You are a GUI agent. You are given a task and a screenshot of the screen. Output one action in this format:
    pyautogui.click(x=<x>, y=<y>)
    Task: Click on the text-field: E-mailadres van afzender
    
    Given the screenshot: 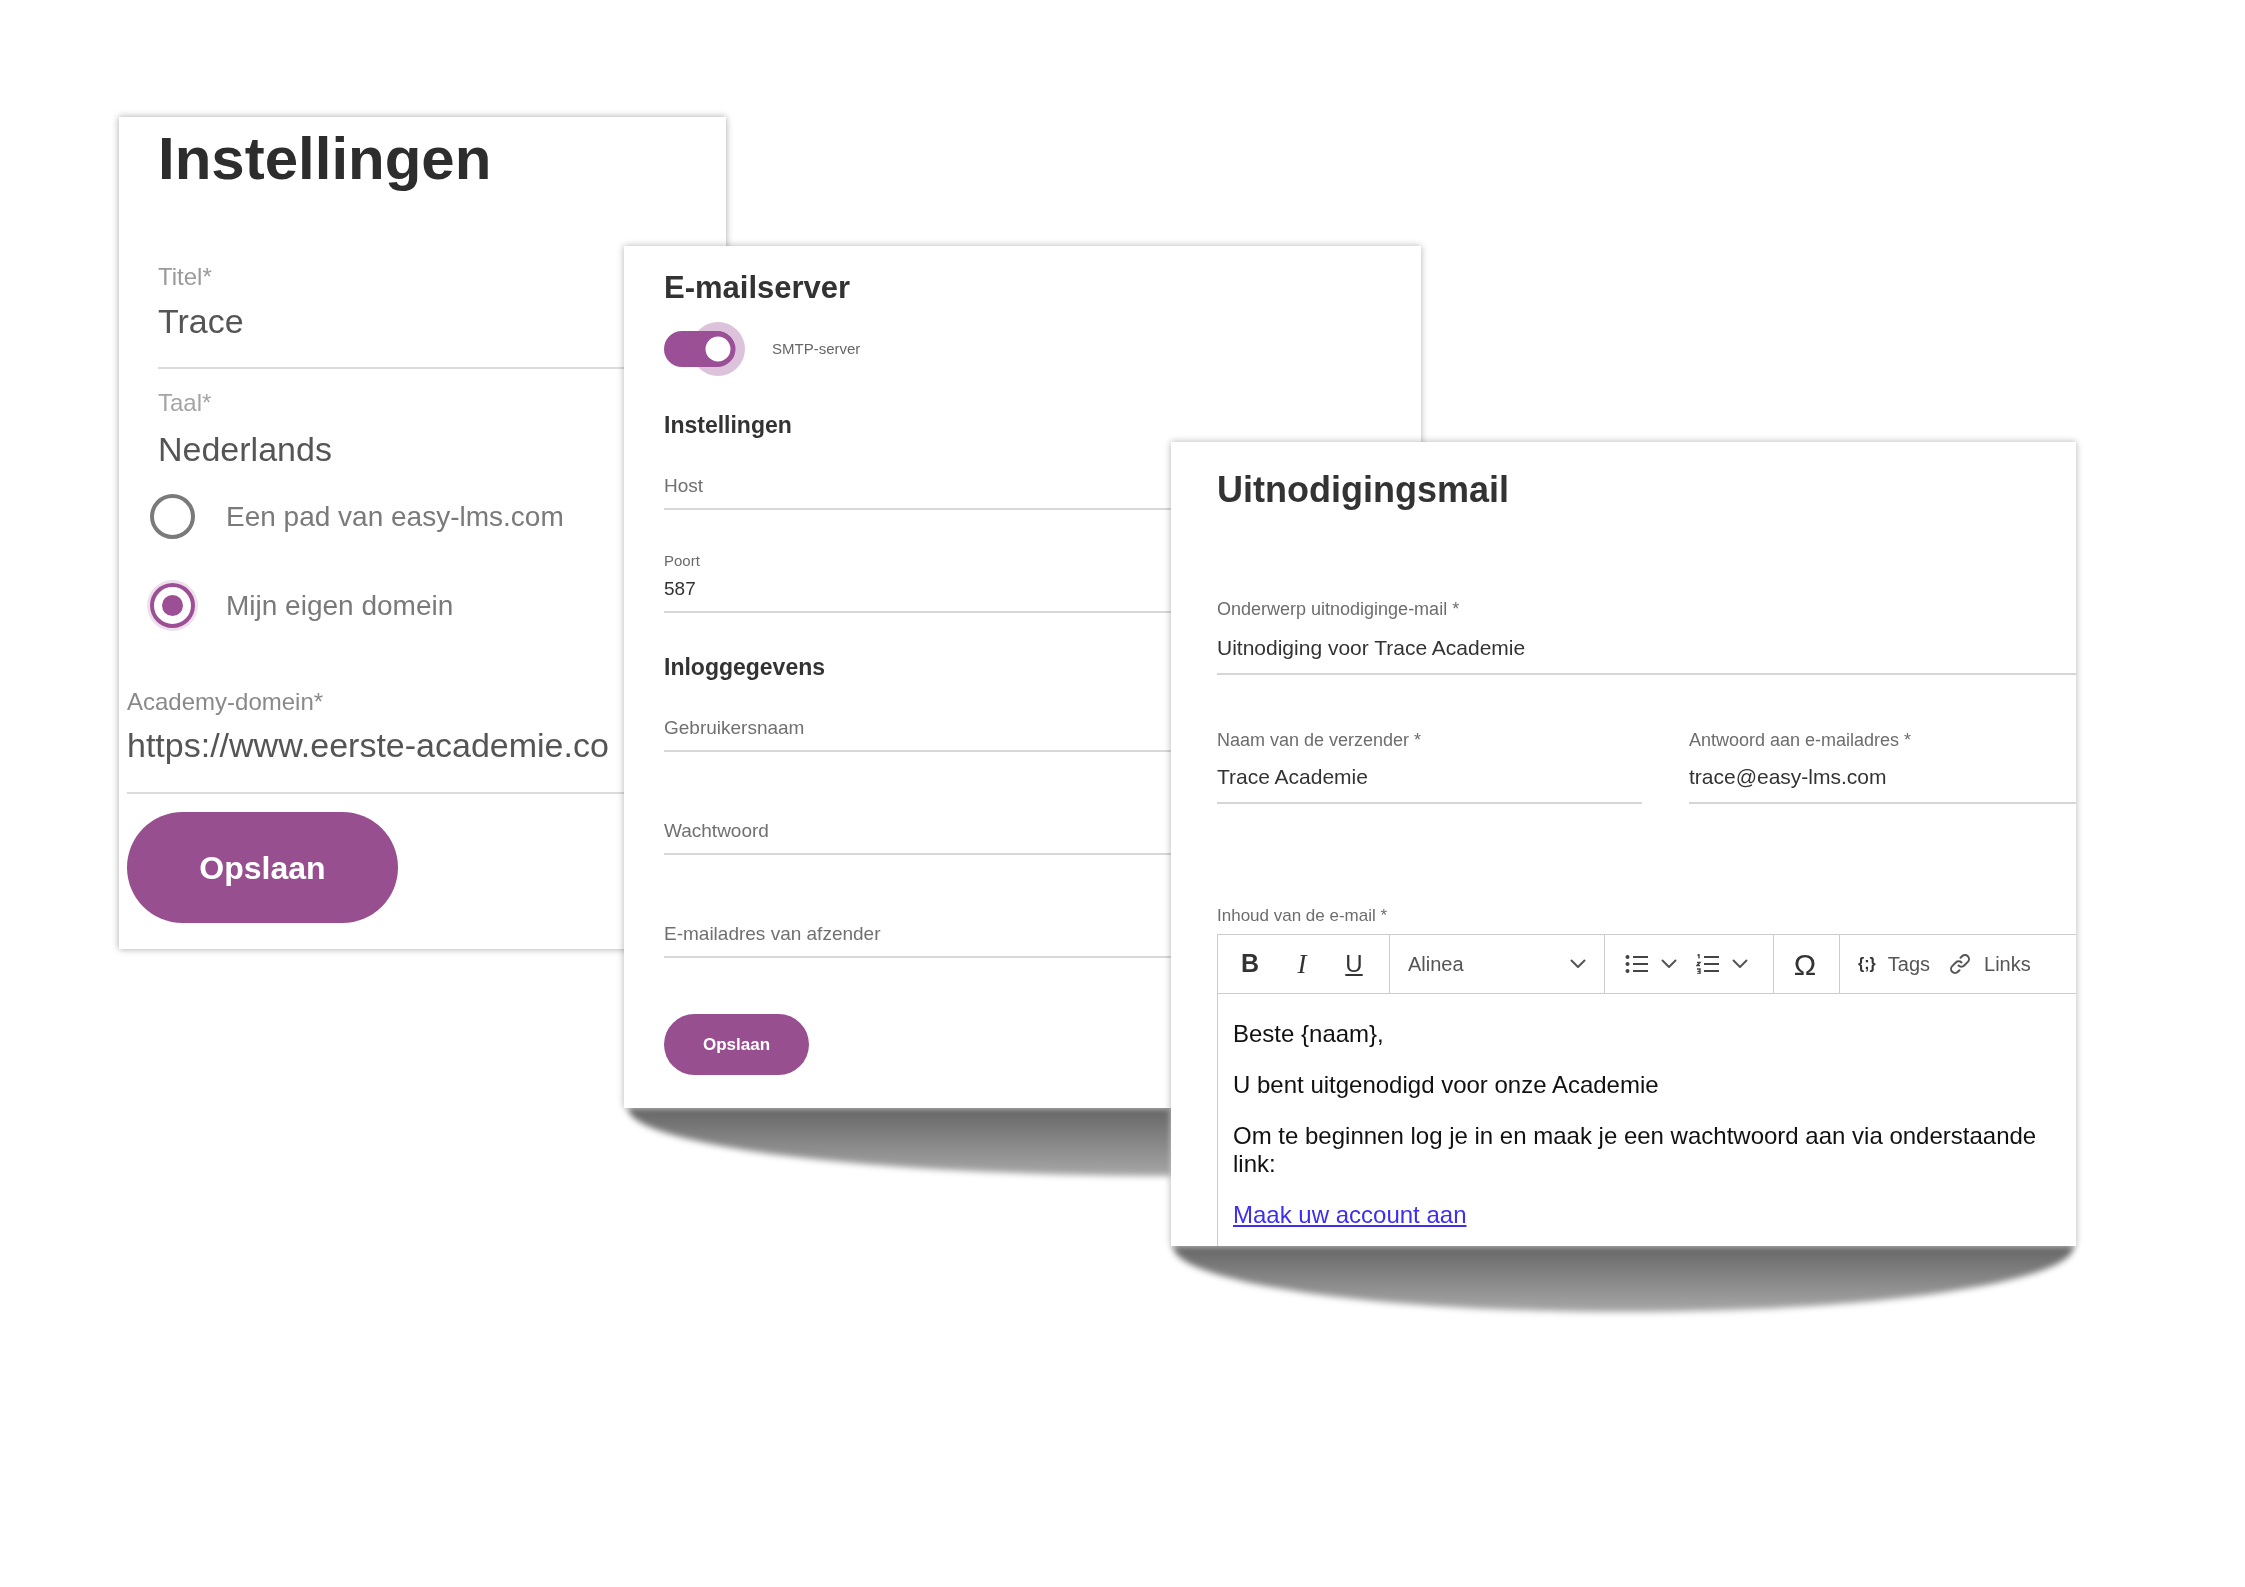 What is the action you would take?
    pyautogui.click(x=917, y=937)
    